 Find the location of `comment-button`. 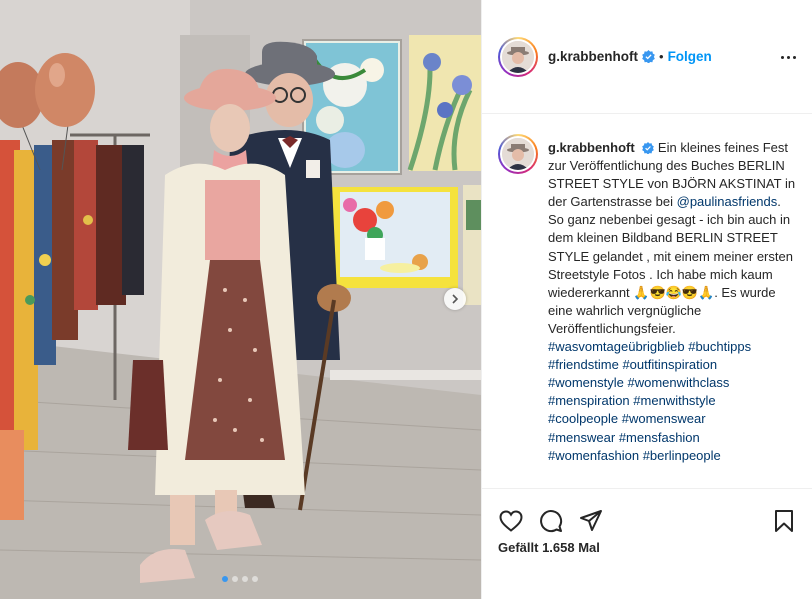

comment-button is located at coordinates (551, 521).